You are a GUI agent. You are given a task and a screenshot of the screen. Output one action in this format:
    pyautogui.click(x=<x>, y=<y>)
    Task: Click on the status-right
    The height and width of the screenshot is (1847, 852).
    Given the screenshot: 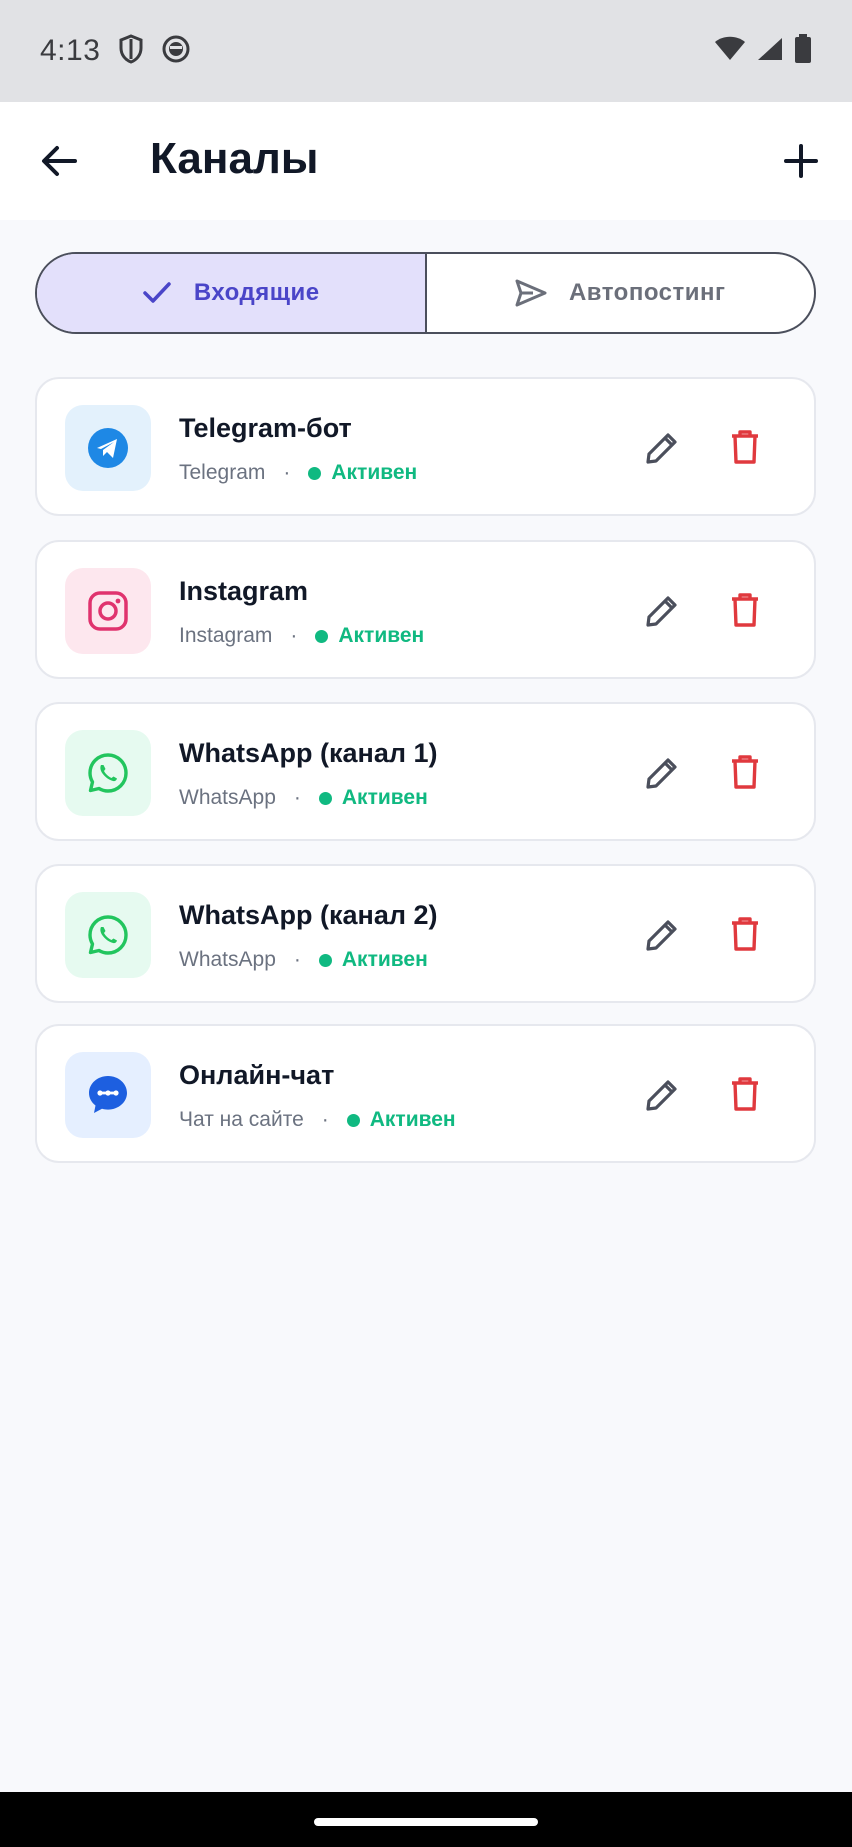 What is the action you would take?
    pyautogui.click(x=763, y=51)
    